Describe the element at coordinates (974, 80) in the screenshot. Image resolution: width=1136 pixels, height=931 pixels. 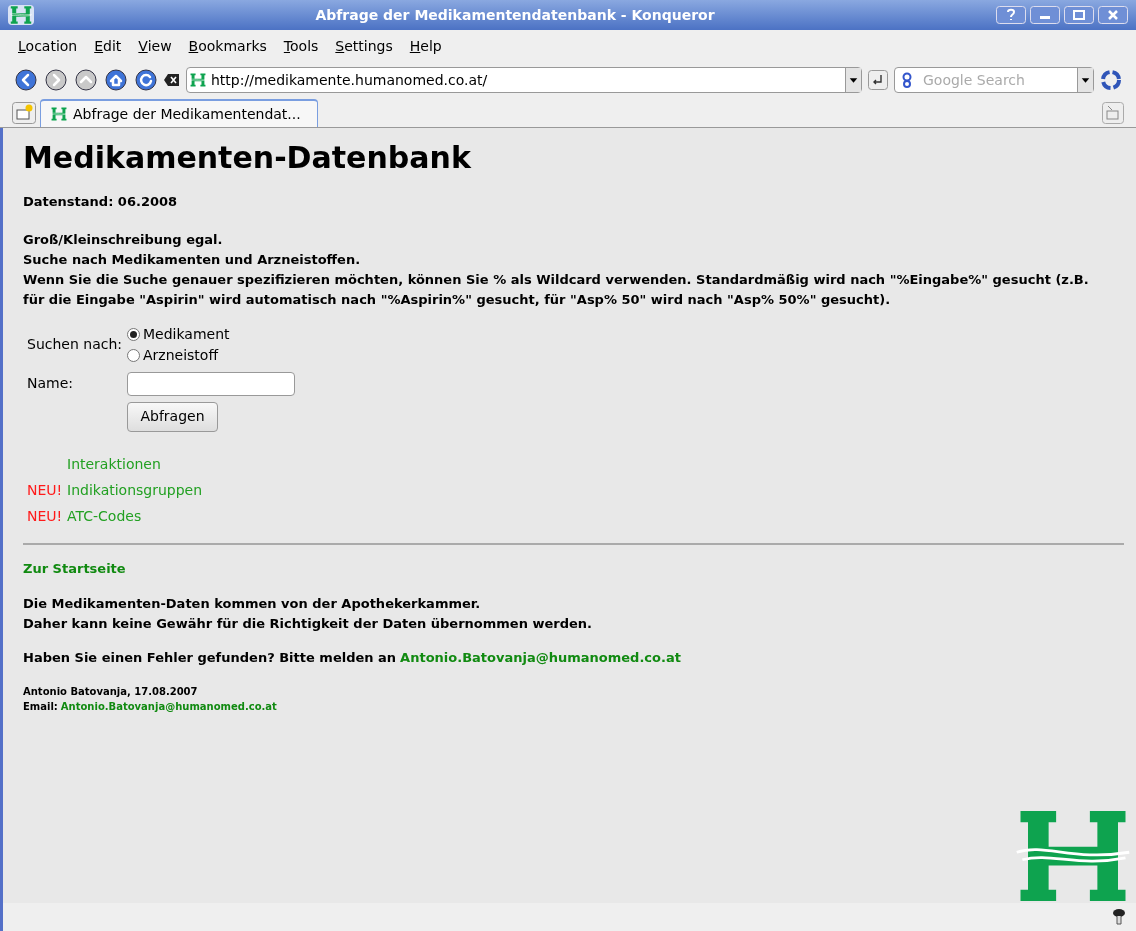
I see `search-placeholder: Google Search` at that location.